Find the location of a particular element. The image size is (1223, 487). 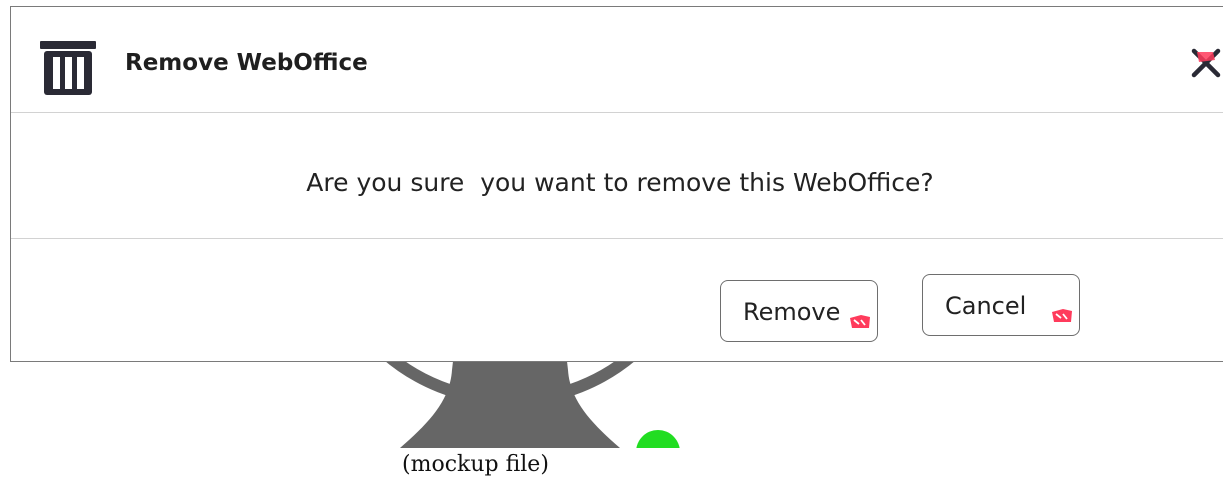

status-indicator-icon is located at coordinates (658, 439).